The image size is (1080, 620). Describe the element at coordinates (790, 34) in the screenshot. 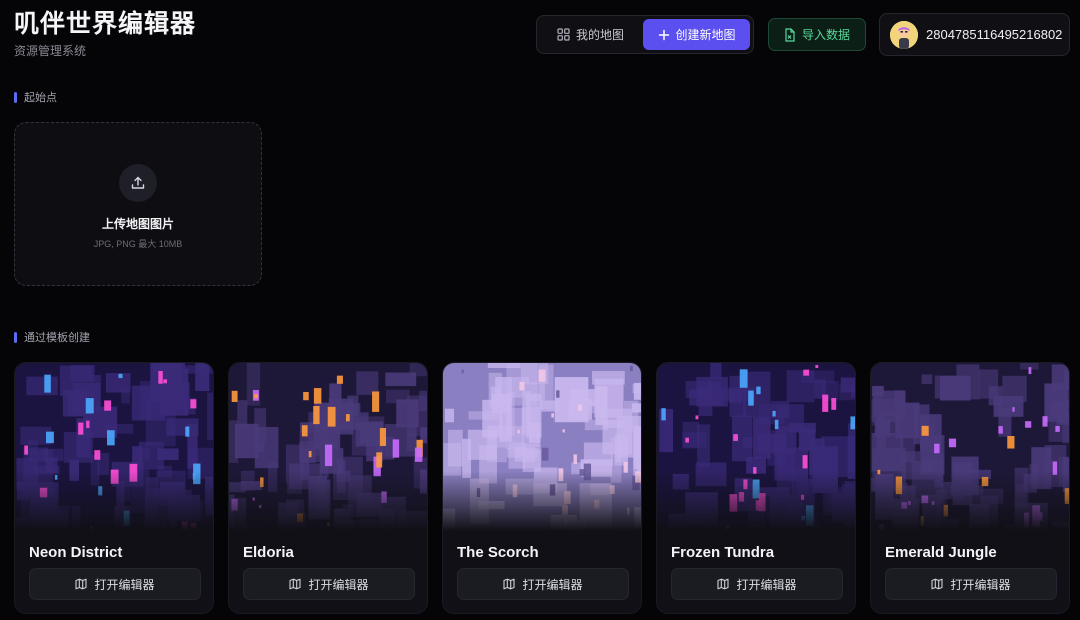

I see `spreadsheet-file-icon` at that location.